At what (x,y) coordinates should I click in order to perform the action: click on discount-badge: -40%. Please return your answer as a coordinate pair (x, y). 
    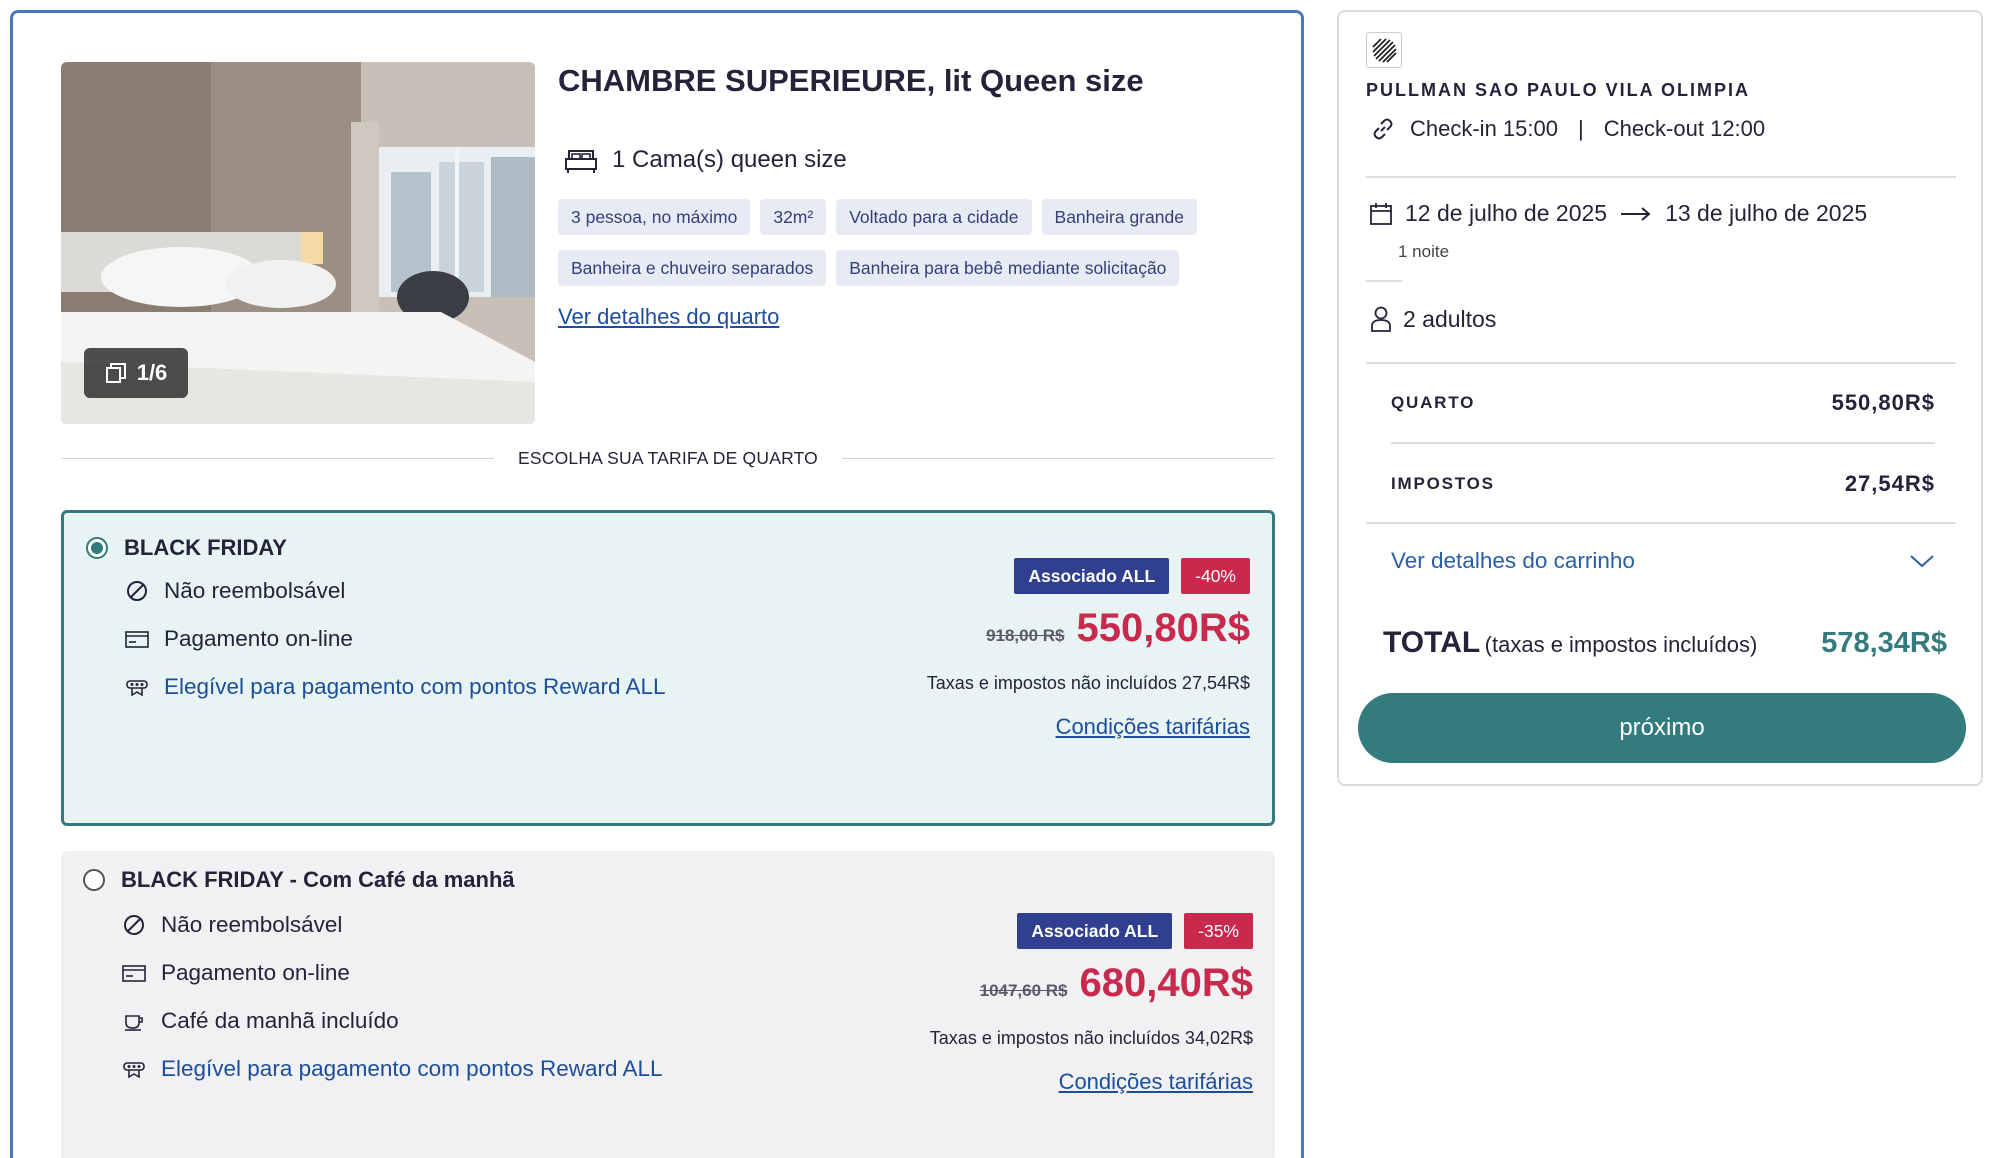
    Looking at the image, I should click on (1215, 576).